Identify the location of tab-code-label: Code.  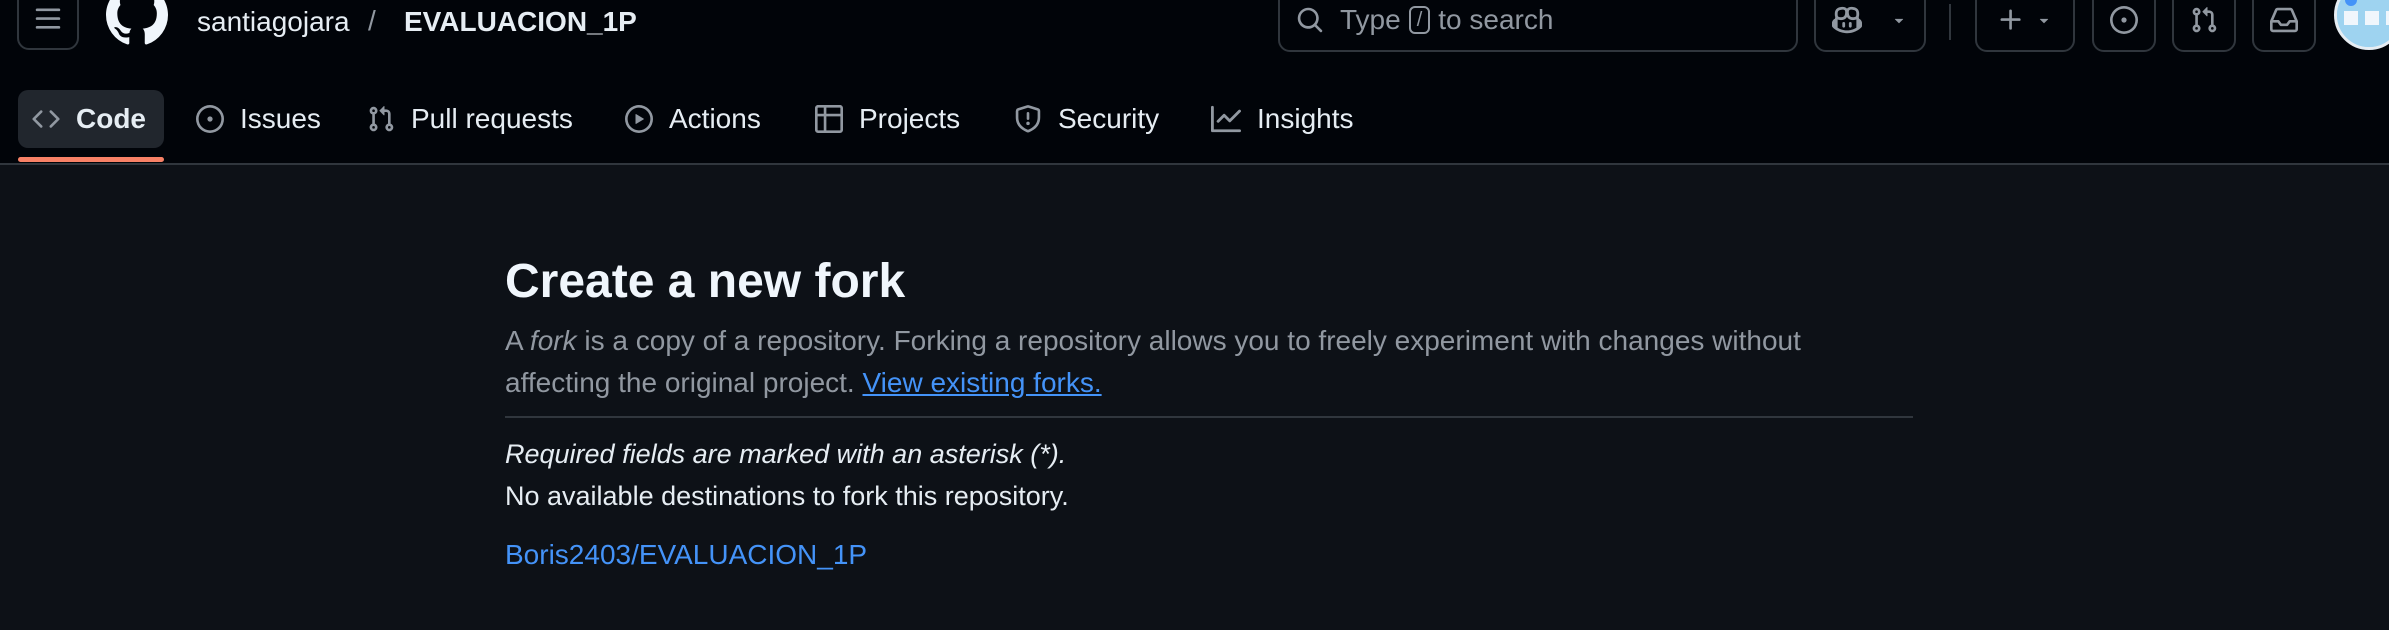
(111, 118).